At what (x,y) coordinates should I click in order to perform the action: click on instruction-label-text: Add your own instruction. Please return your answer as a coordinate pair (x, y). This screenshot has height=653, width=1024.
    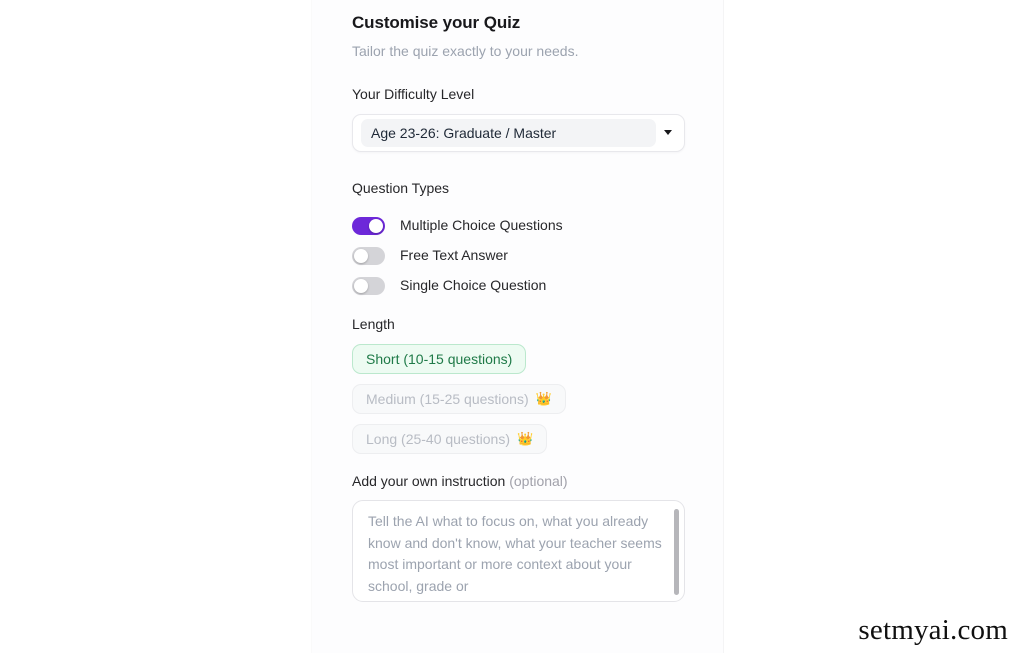
    Looking at the image, I should click on (429, 480).